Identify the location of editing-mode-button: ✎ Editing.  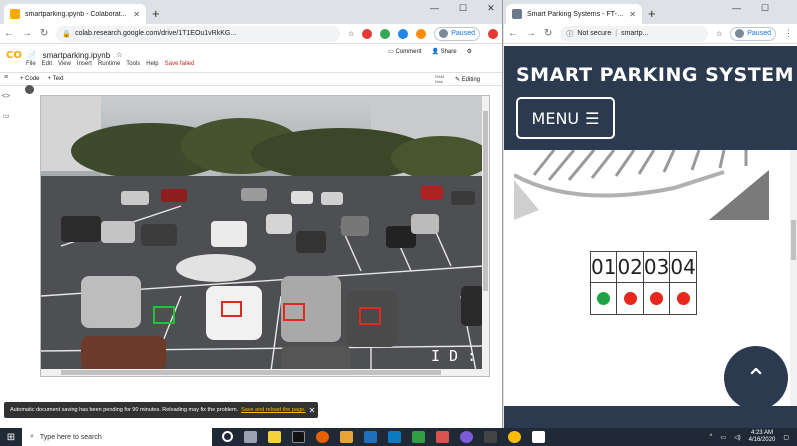
(467, 79).